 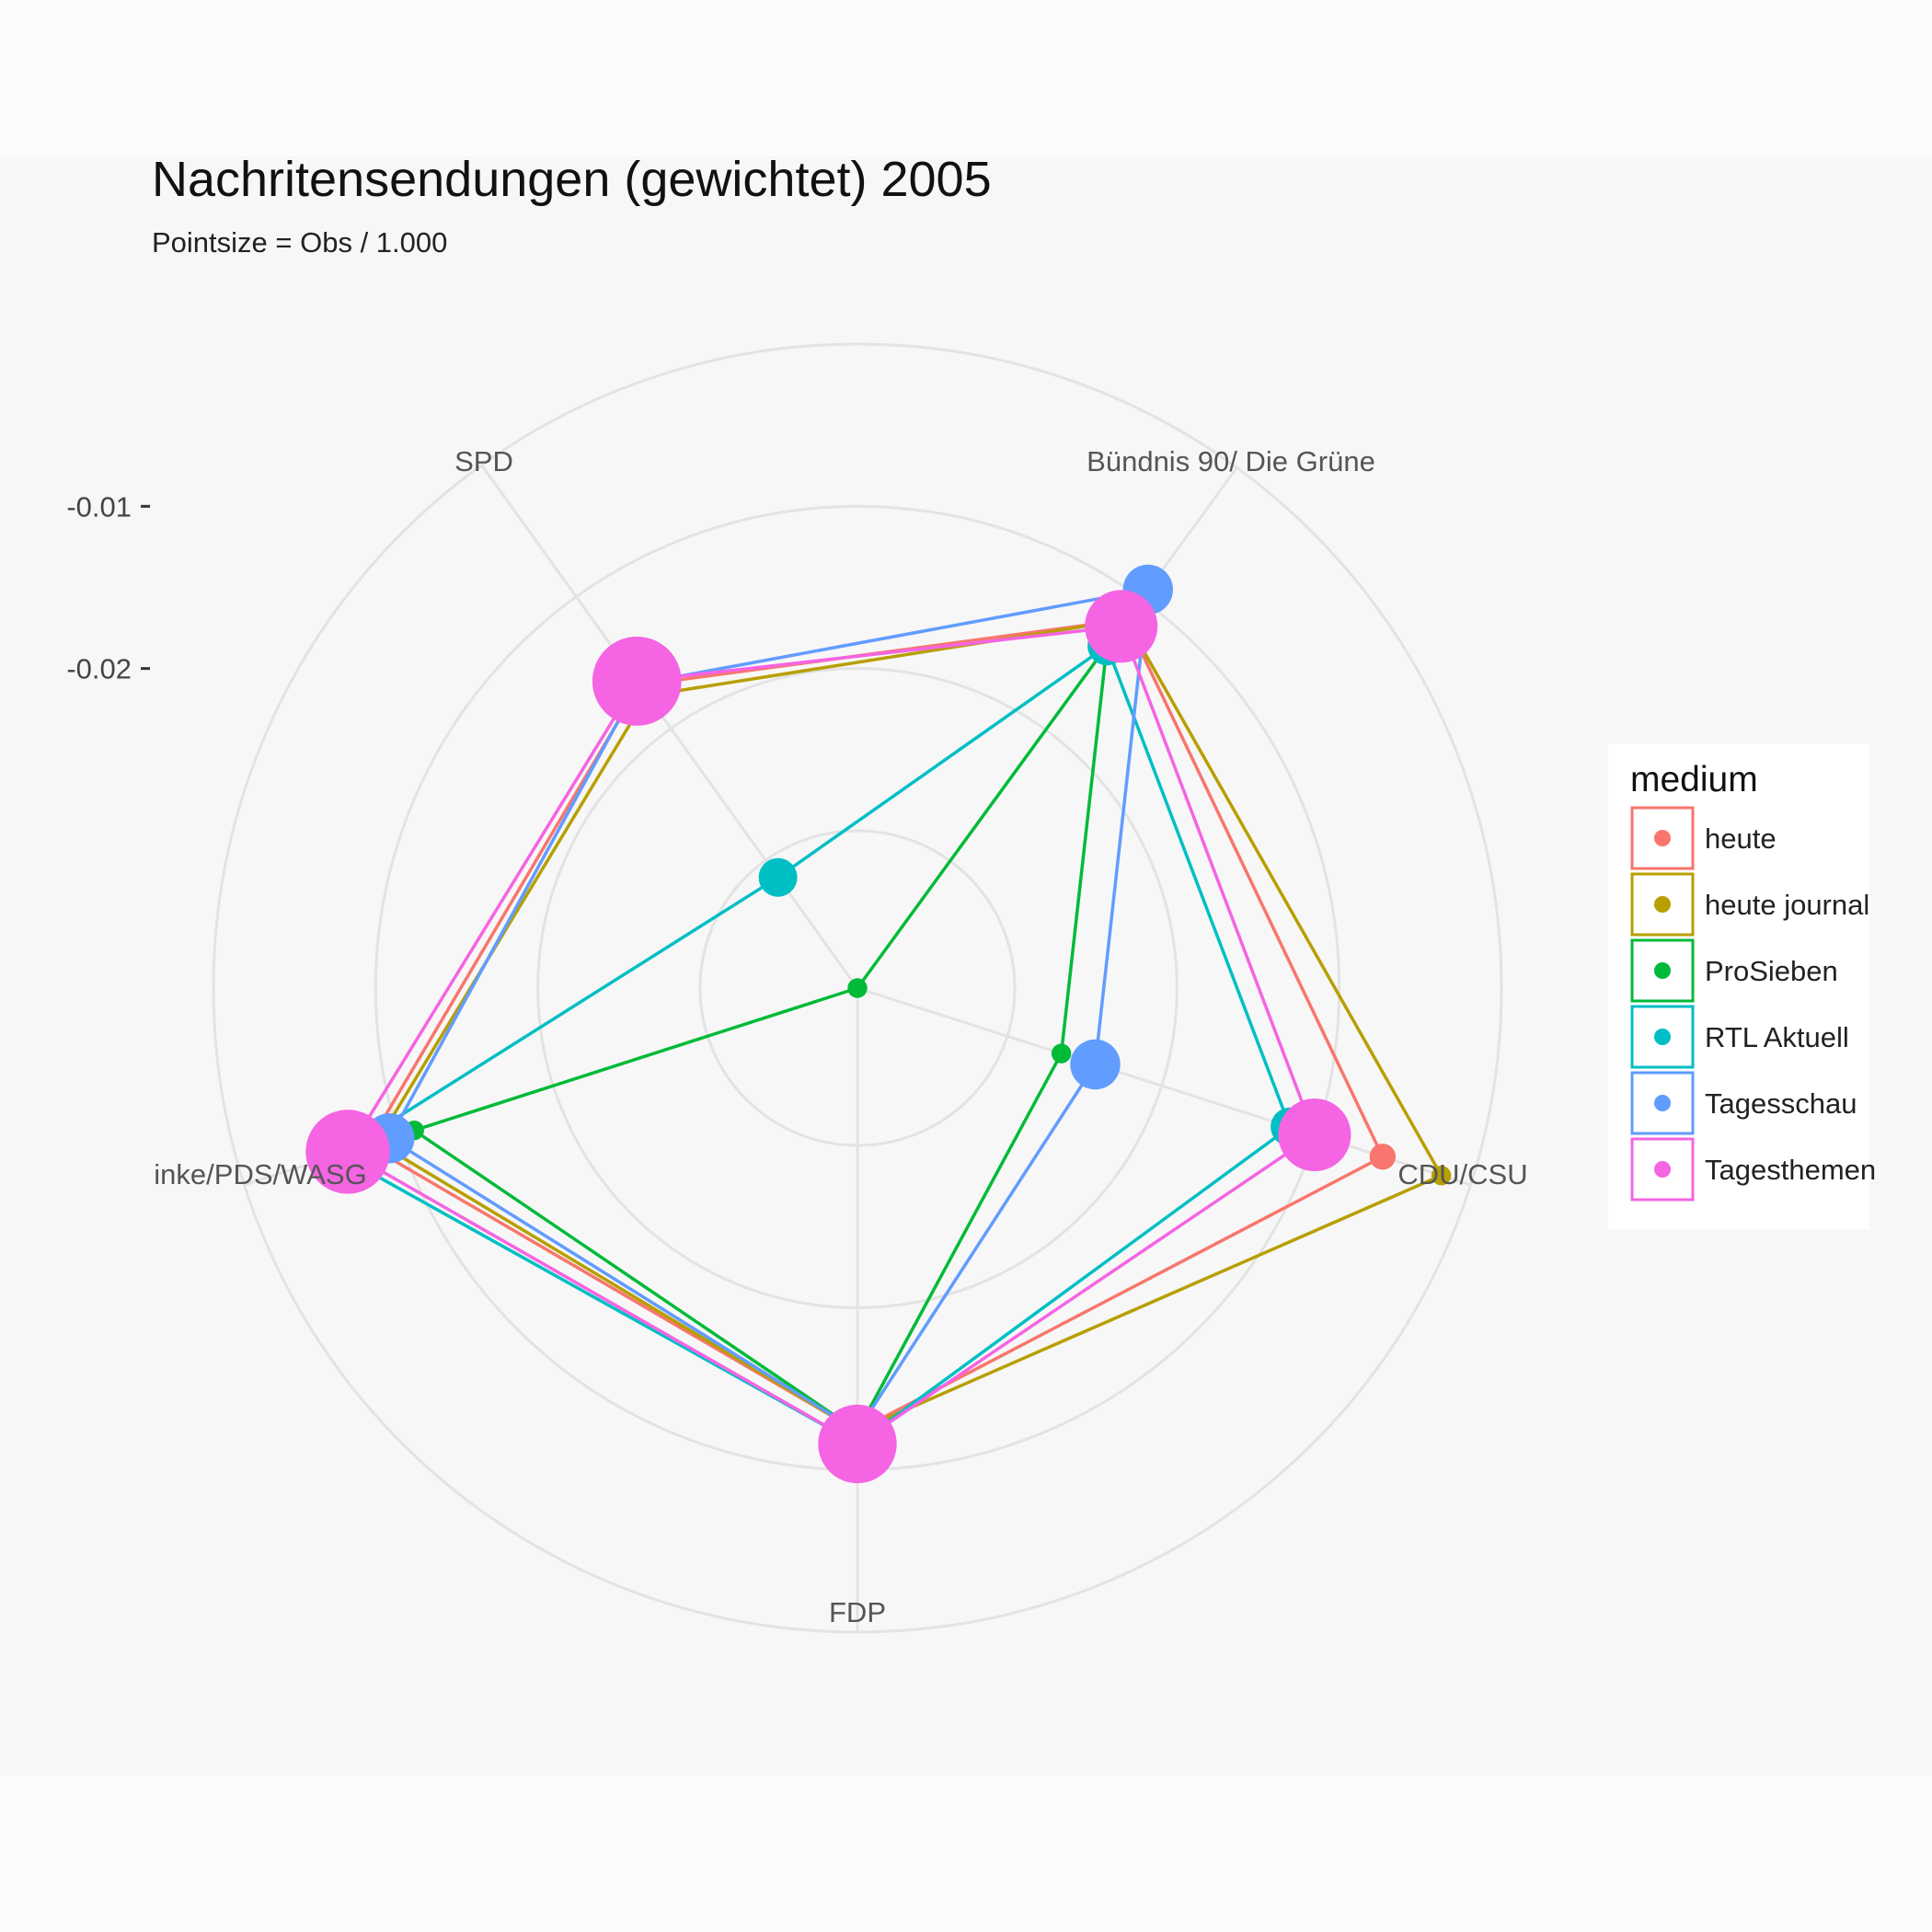 What do you see at coordinates (1462, 1174) in the screenshot?
I see `axis-label-cdu-csu: CDU/CSU` at bounding box center [1462, 1174].